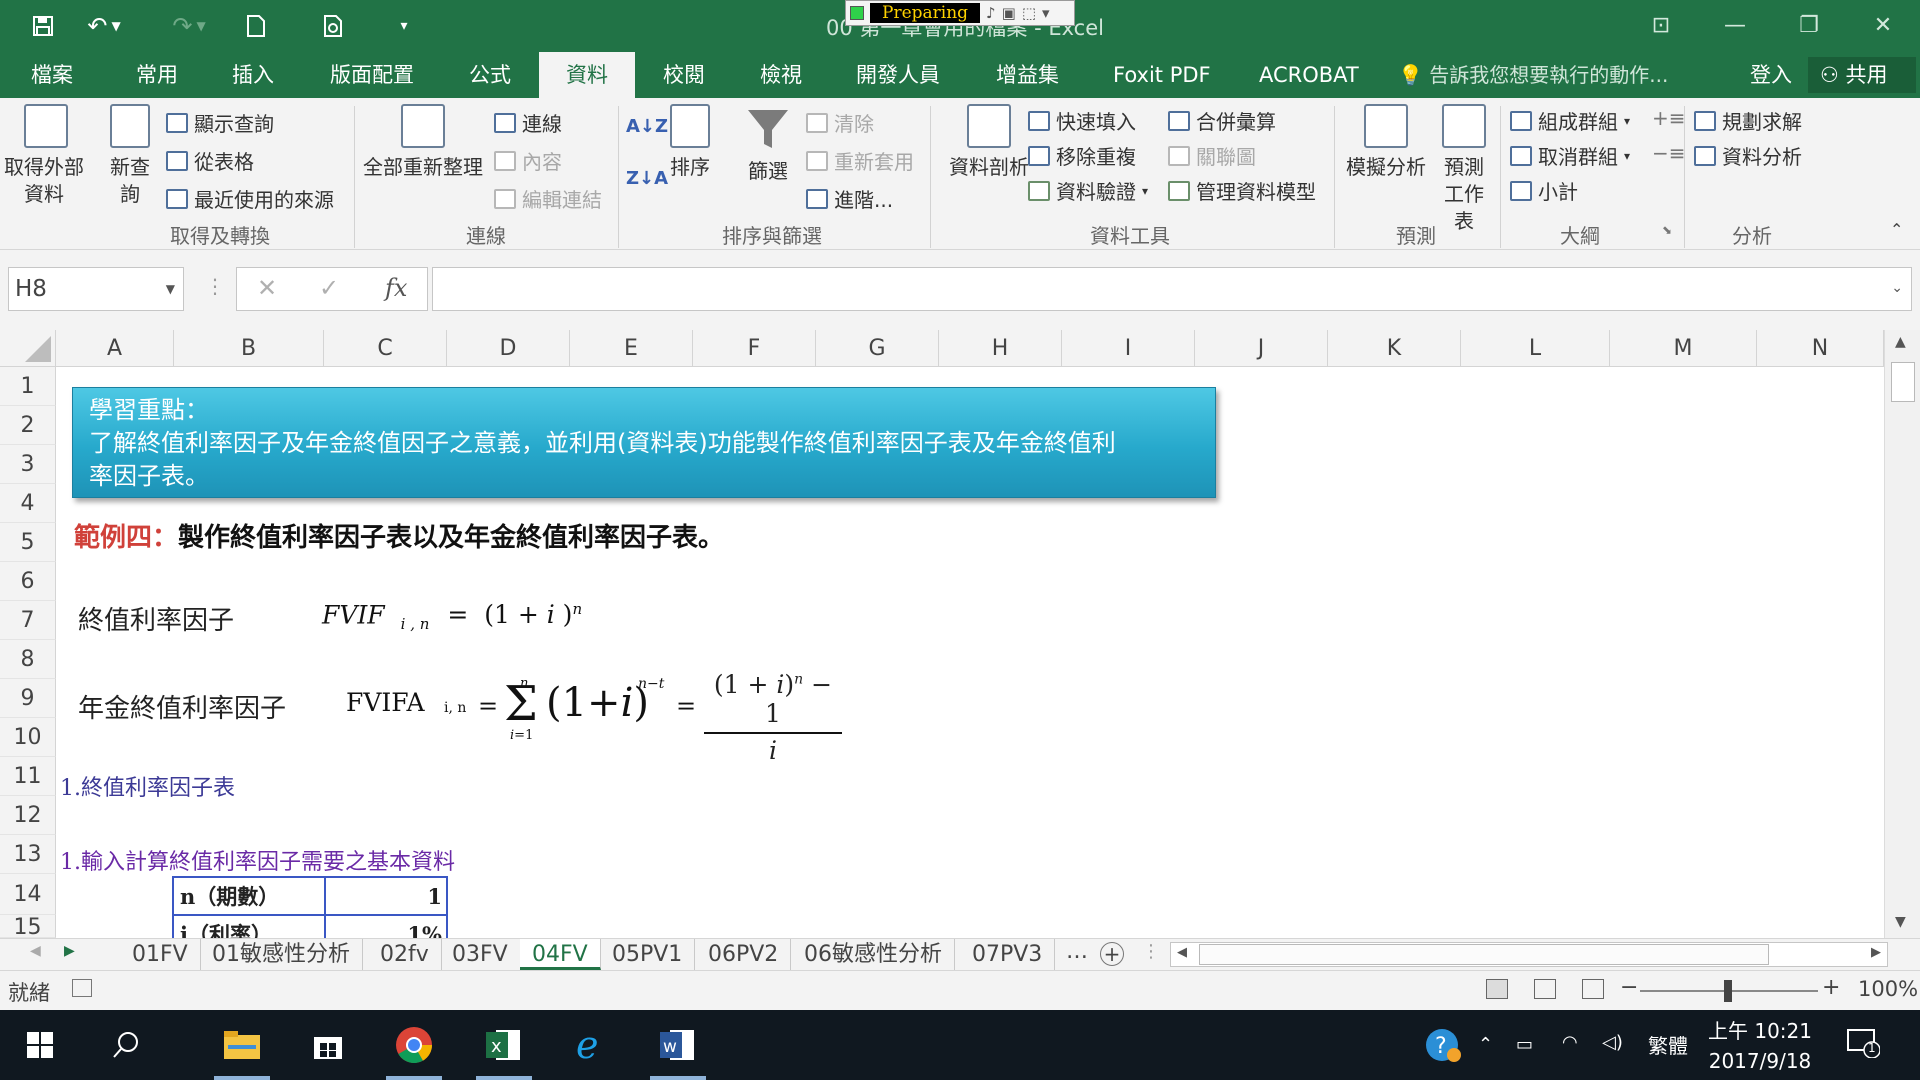 The height and width of the screenshot is (1080, 1920). What do you see at coordinates (1748, 120) in the screenshot?
I see `solver-button: 規劃求解` at bounding box center [1748, 120].